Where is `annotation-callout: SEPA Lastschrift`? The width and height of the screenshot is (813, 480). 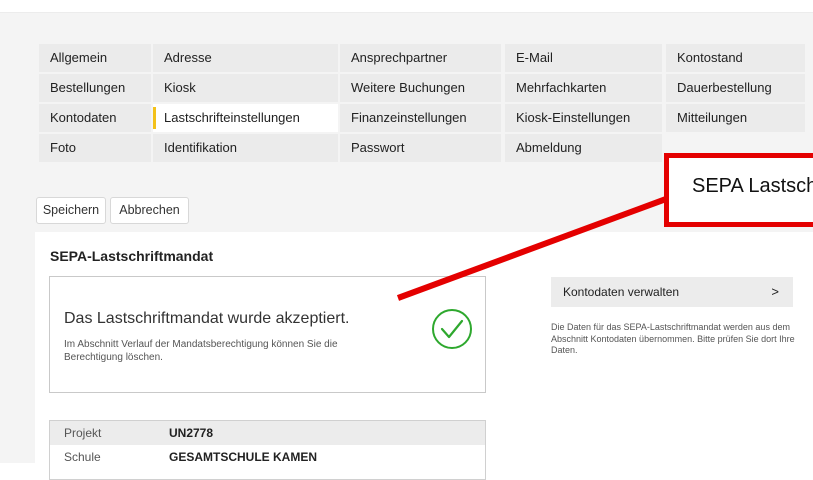 annotation-callout: SEPA Lastschrift is located at coordinates (738, 190).